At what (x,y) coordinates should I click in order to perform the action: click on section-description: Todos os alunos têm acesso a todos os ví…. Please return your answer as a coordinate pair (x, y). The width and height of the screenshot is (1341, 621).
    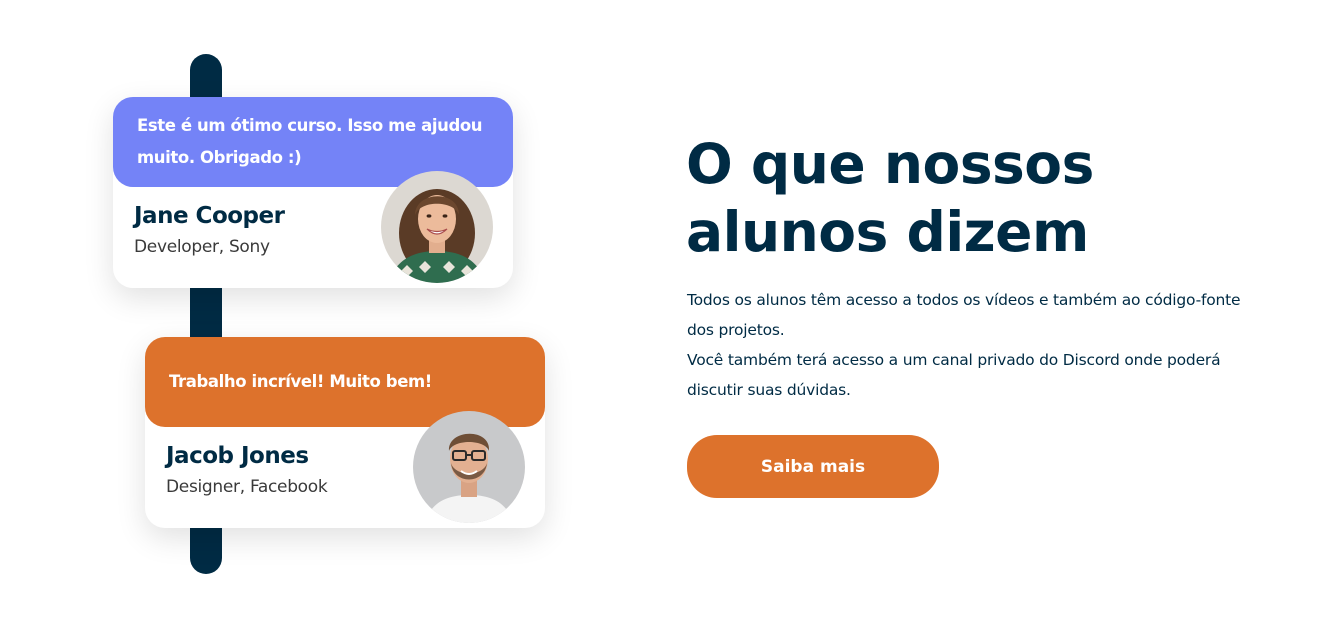
    Looking at the image, I should click on (977, 345).